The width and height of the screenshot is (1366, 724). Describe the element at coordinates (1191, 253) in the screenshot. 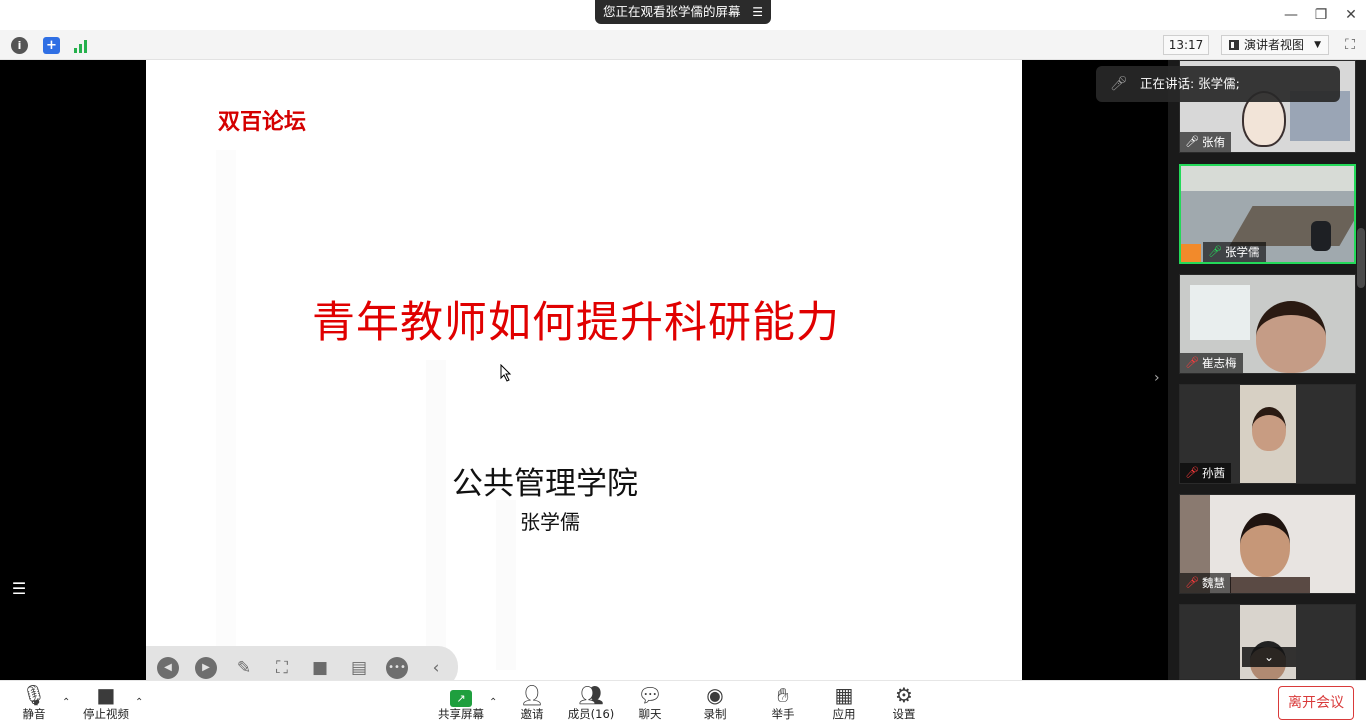

I see `presenter-avatar-icon` at that location.